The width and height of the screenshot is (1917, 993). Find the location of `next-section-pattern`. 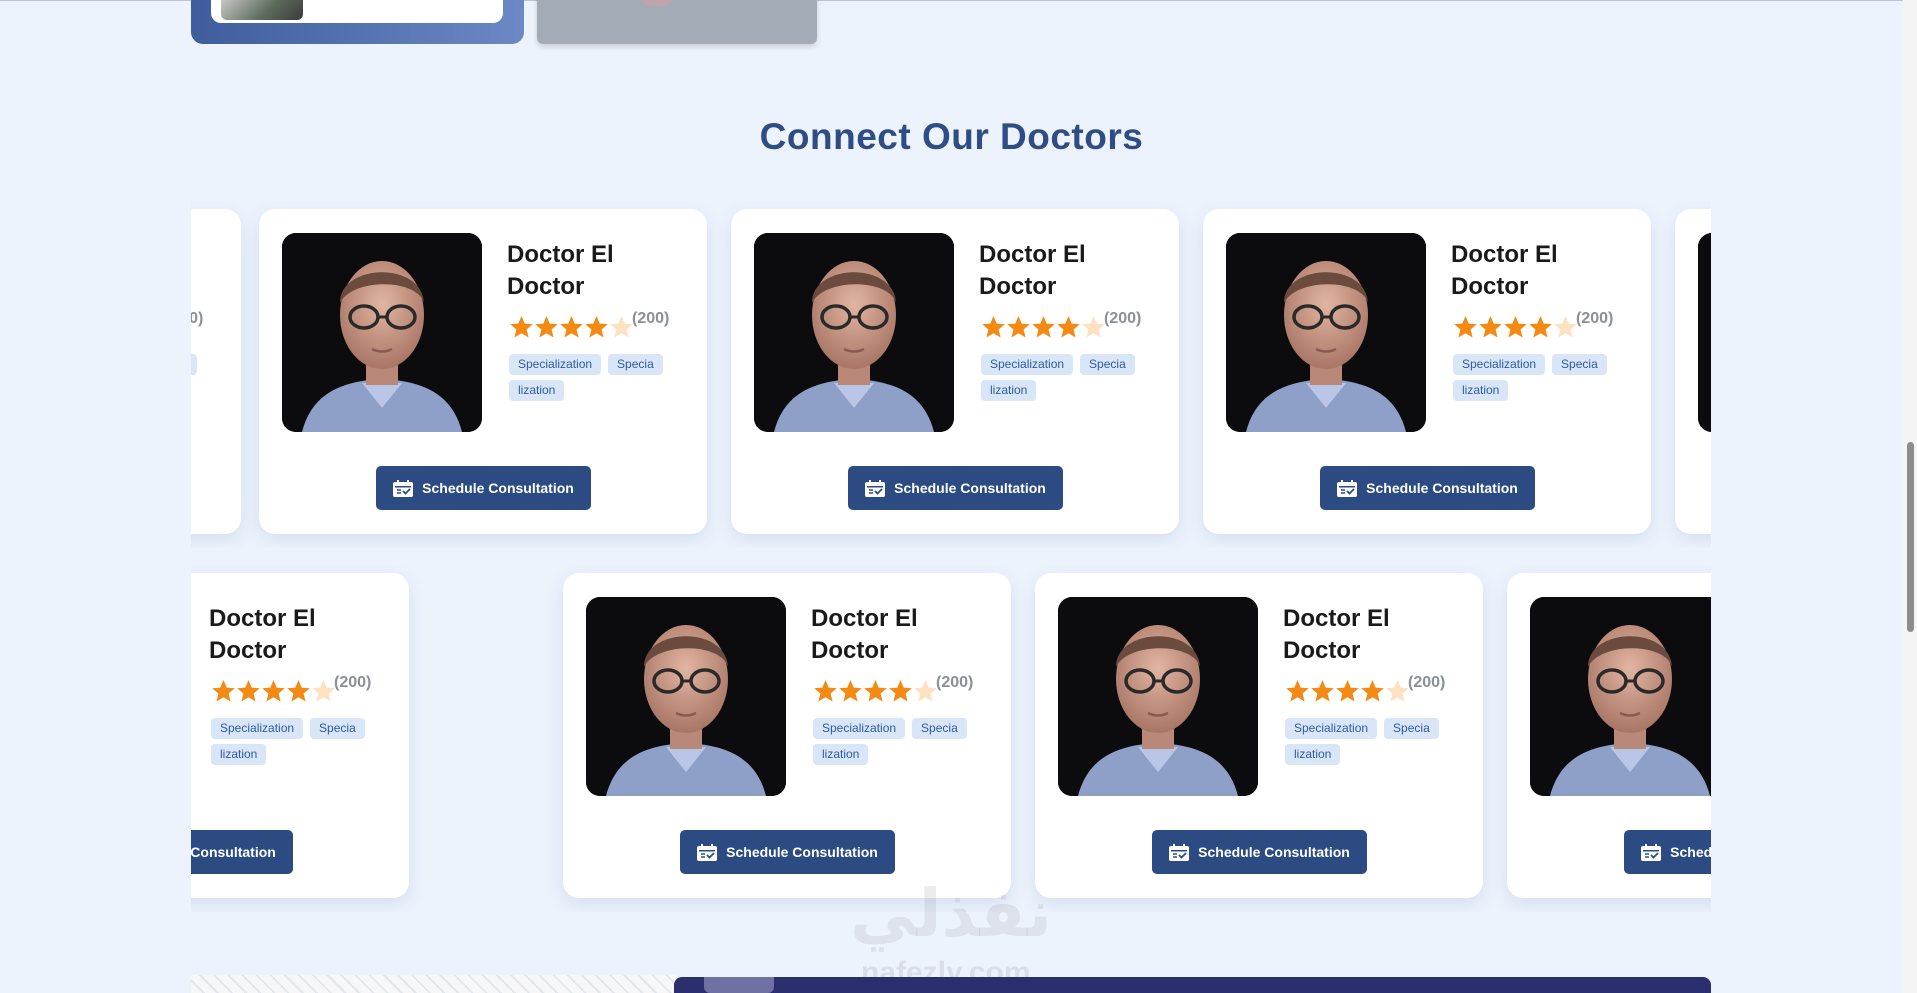

next-section-pattern is located at coordinates (433, 984).